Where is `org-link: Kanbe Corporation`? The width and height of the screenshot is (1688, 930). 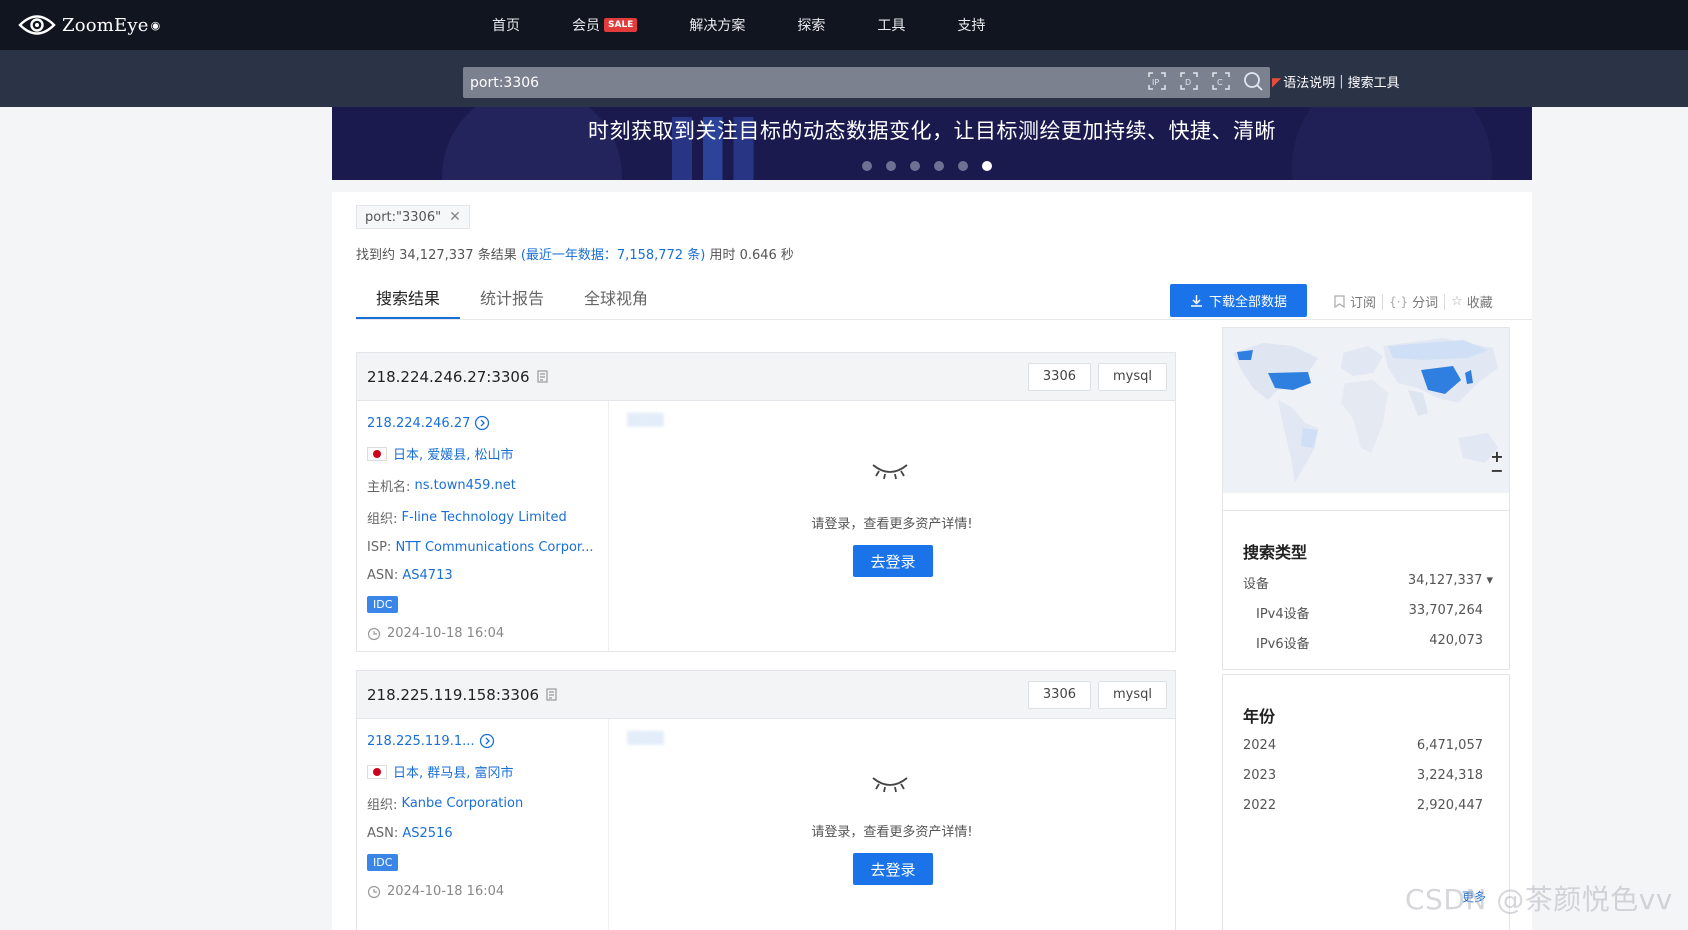 org-link: Kanbe Corporation is located at coordinates (463, 803).